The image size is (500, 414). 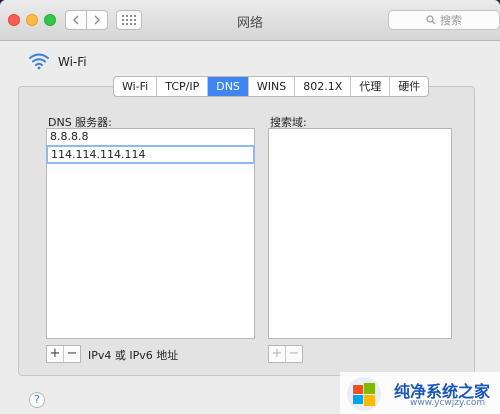 What do you see at coordinates (183, 86) in the screenshot?
I see `tab-tcpip: TCP/IP` at bounding box center [183, 86].